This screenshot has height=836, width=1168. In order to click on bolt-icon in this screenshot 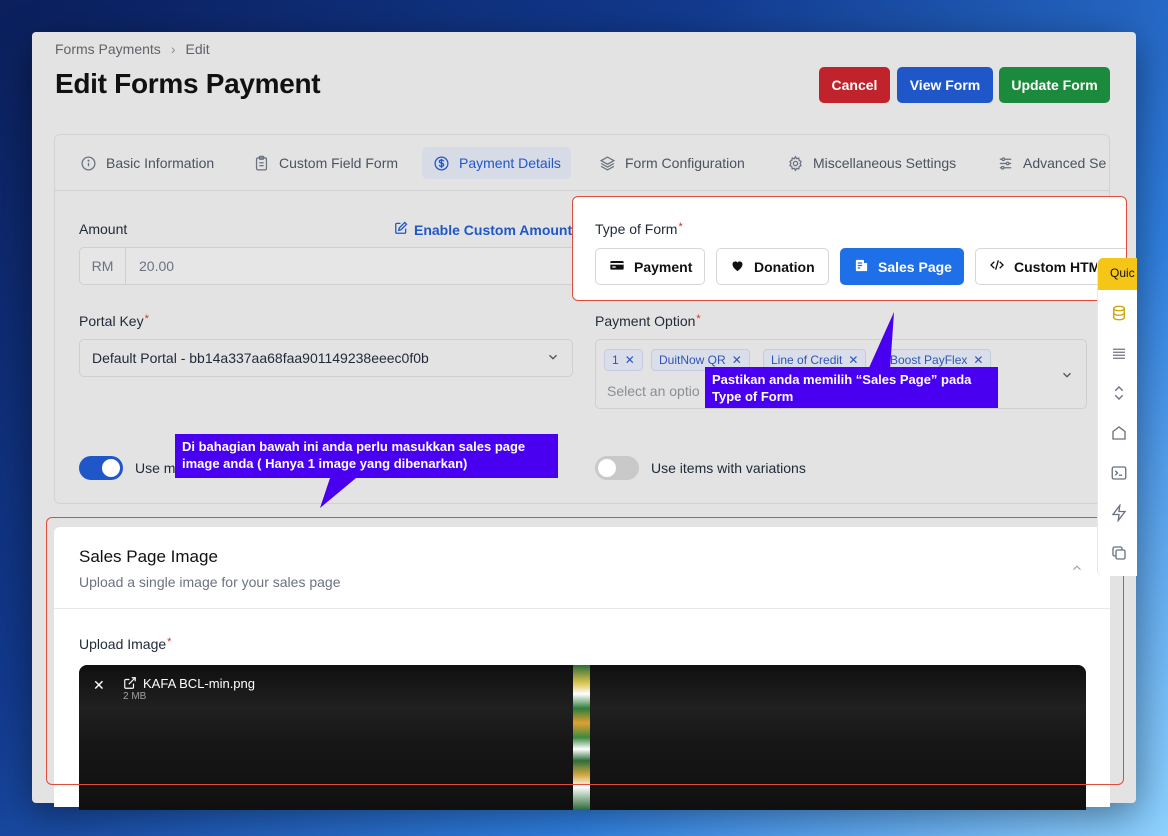, I will do `click(1119, 513)`.